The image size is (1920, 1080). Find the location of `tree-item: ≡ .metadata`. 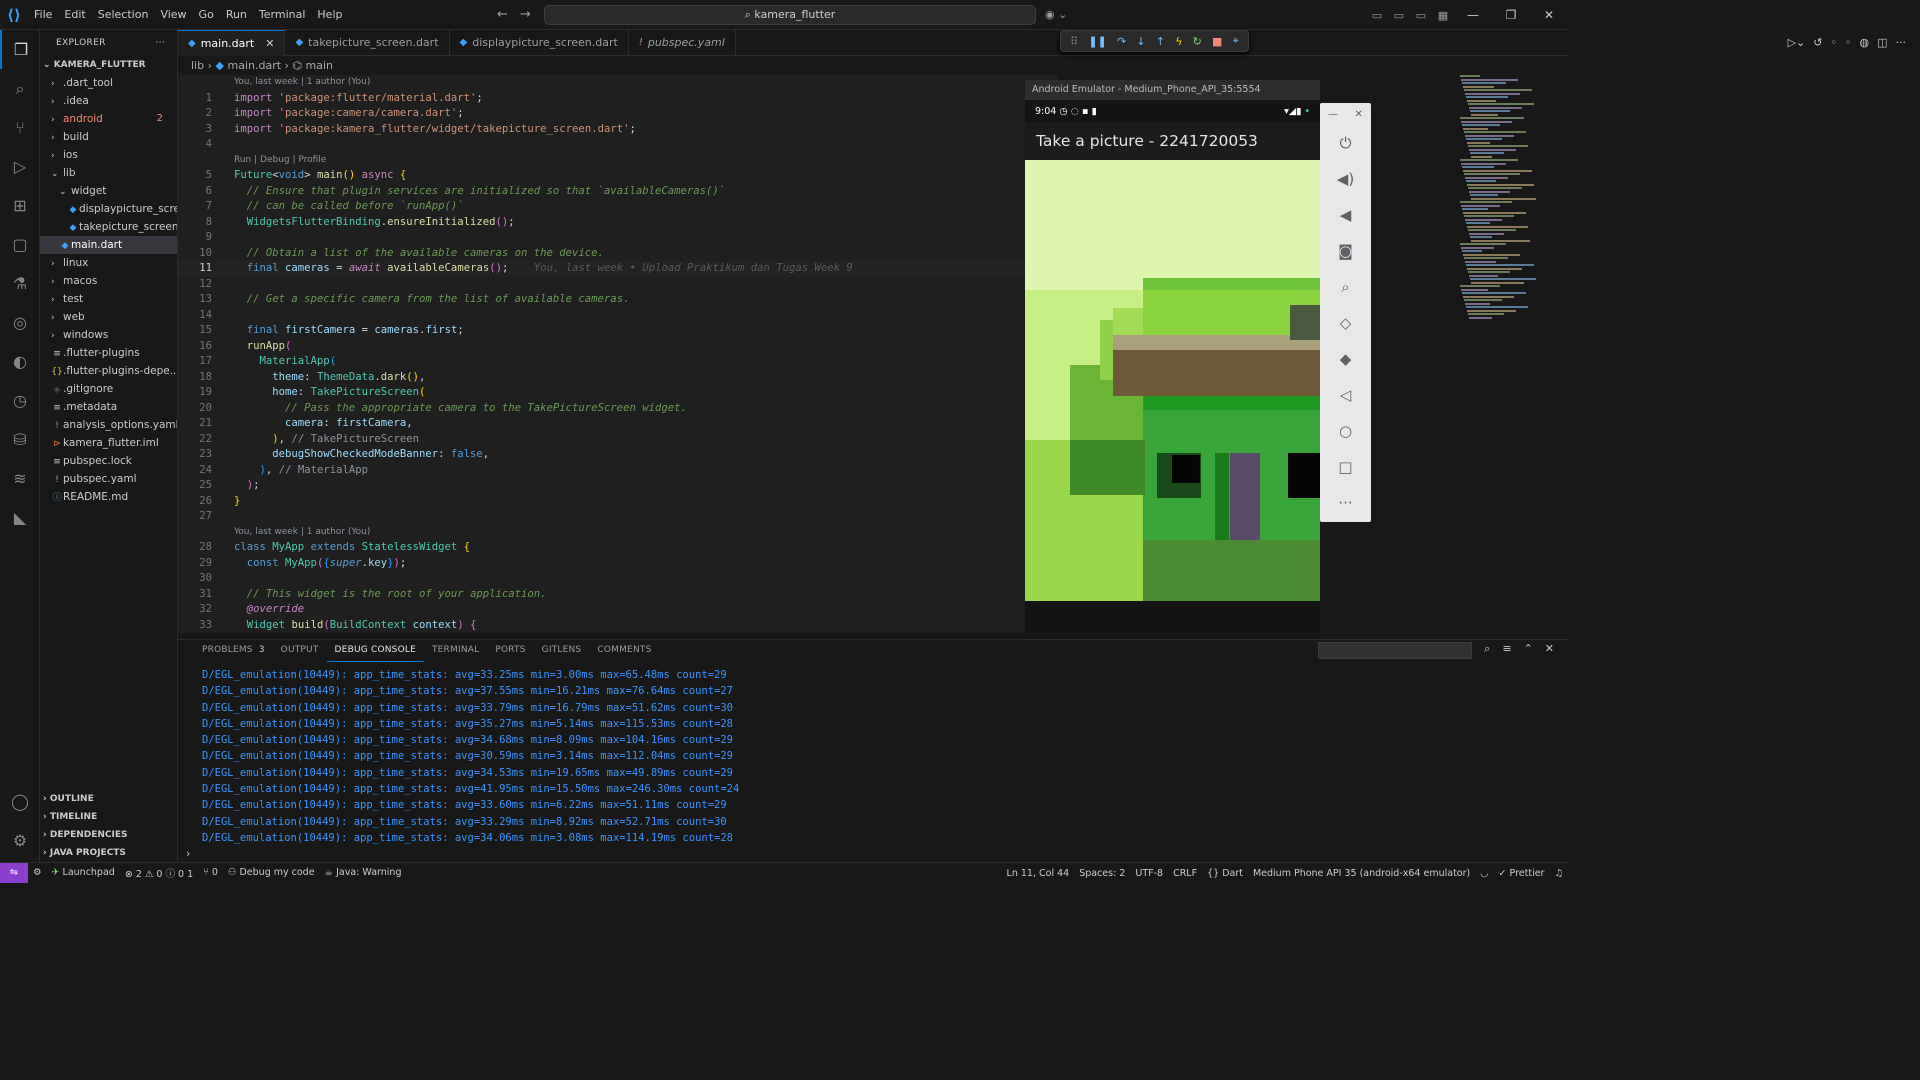

tree-item: ≡ .metadata is located at coordinates (108, 407).